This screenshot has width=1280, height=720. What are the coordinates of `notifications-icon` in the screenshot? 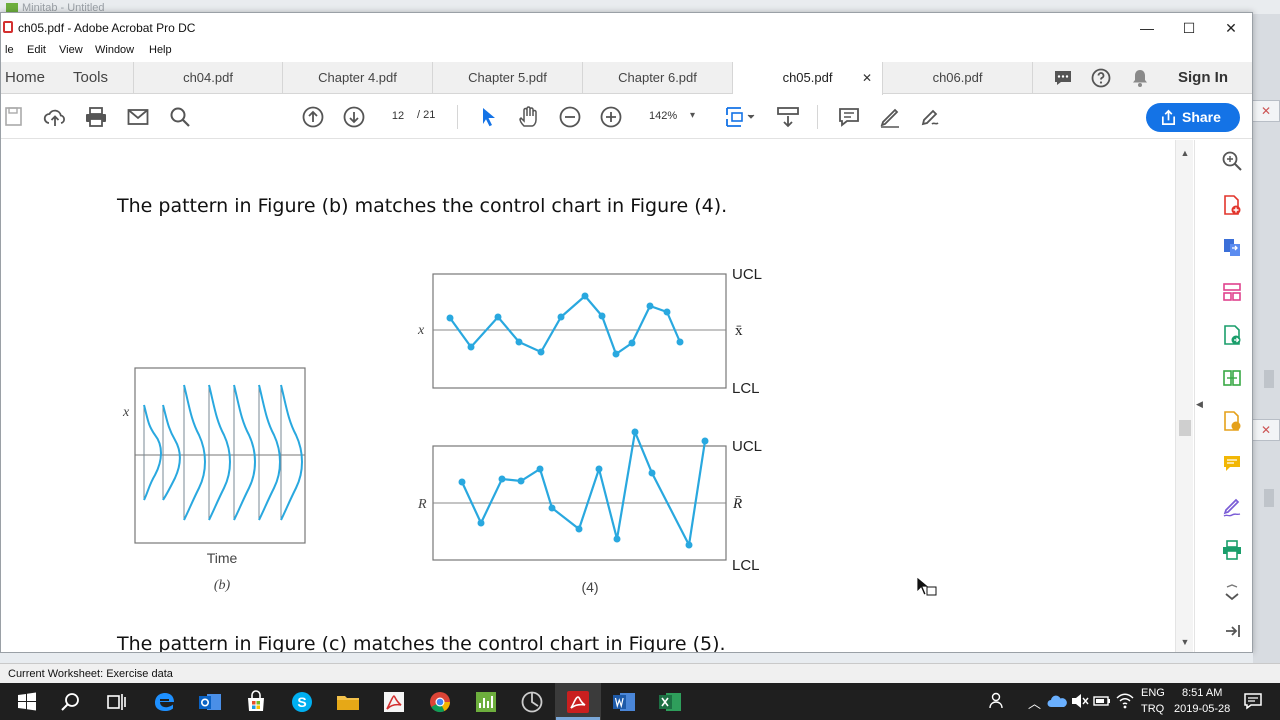 It's located at (1253, 701).